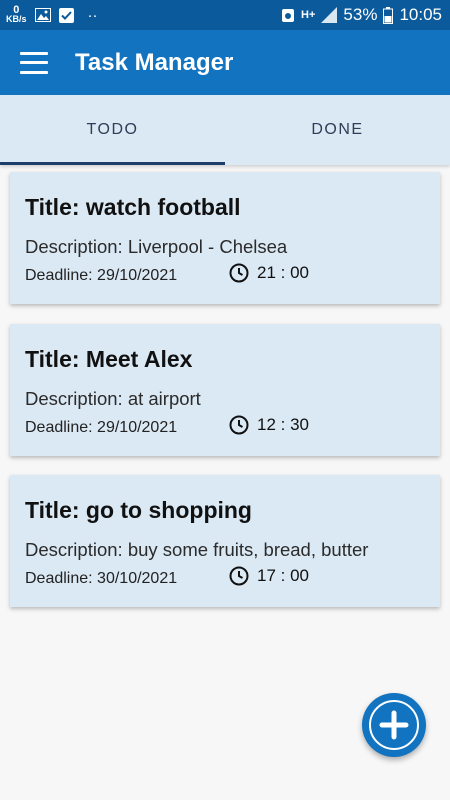 The width and height of the screenshot is (450, 800). What do you see at coordinates (109, 359) in the screenshot?
I see `task-title: Title: Meet Alex` at bounding box center [109, 359].